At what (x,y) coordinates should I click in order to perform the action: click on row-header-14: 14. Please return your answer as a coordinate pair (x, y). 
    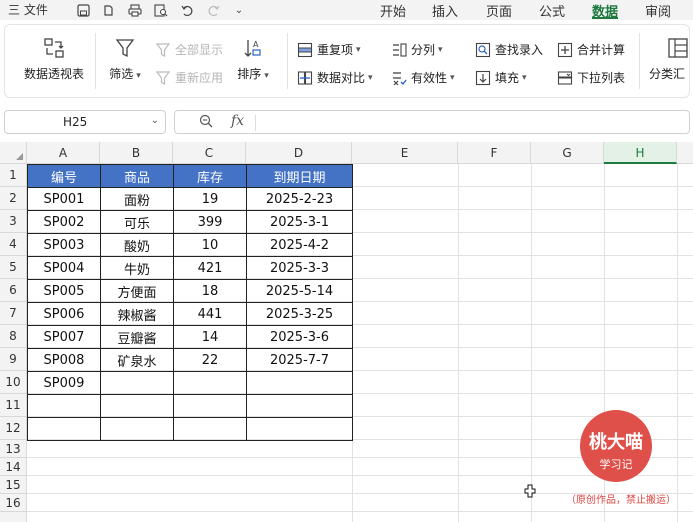
    Looking at the image, I should click on (13, 467).